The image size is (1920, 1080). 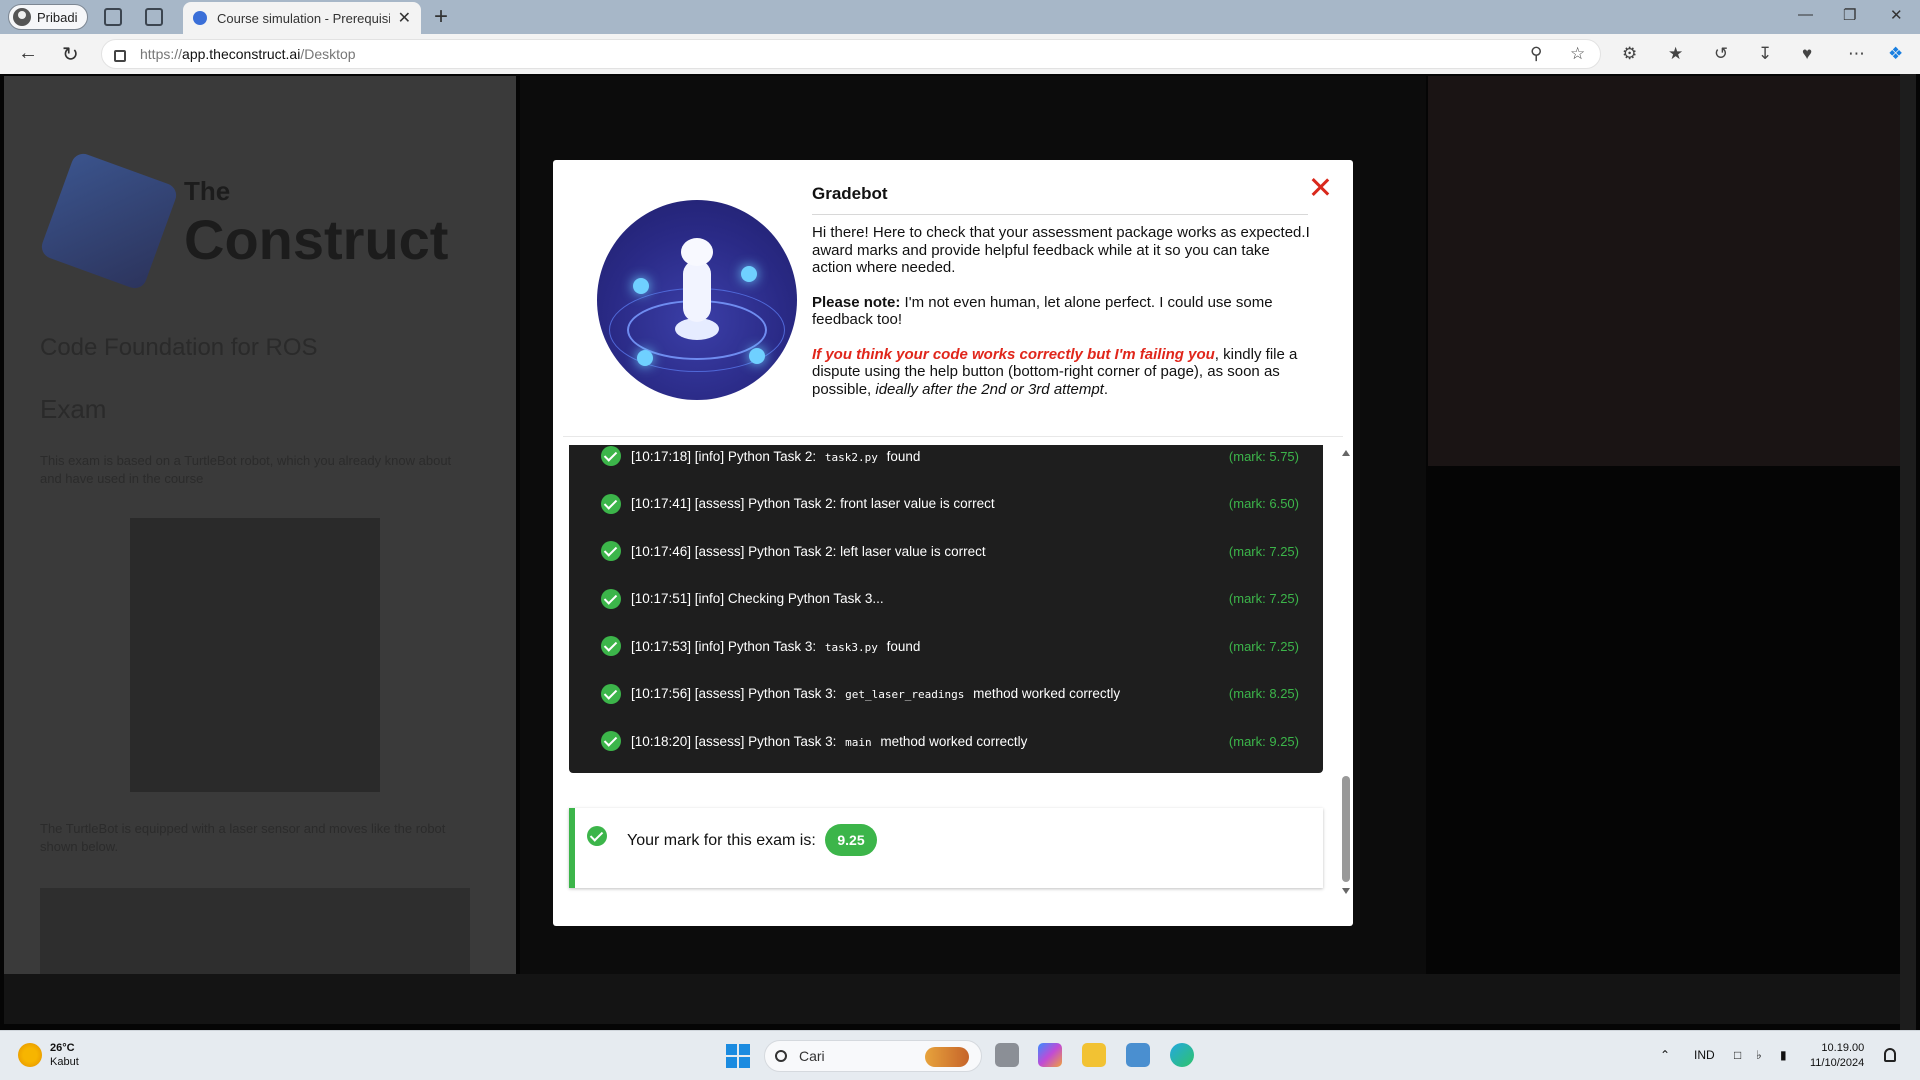 What do you see at coordinates (57, 17) in the screenshot?
I see `profile-name: Pribadi` at bounding box center [57, 17].